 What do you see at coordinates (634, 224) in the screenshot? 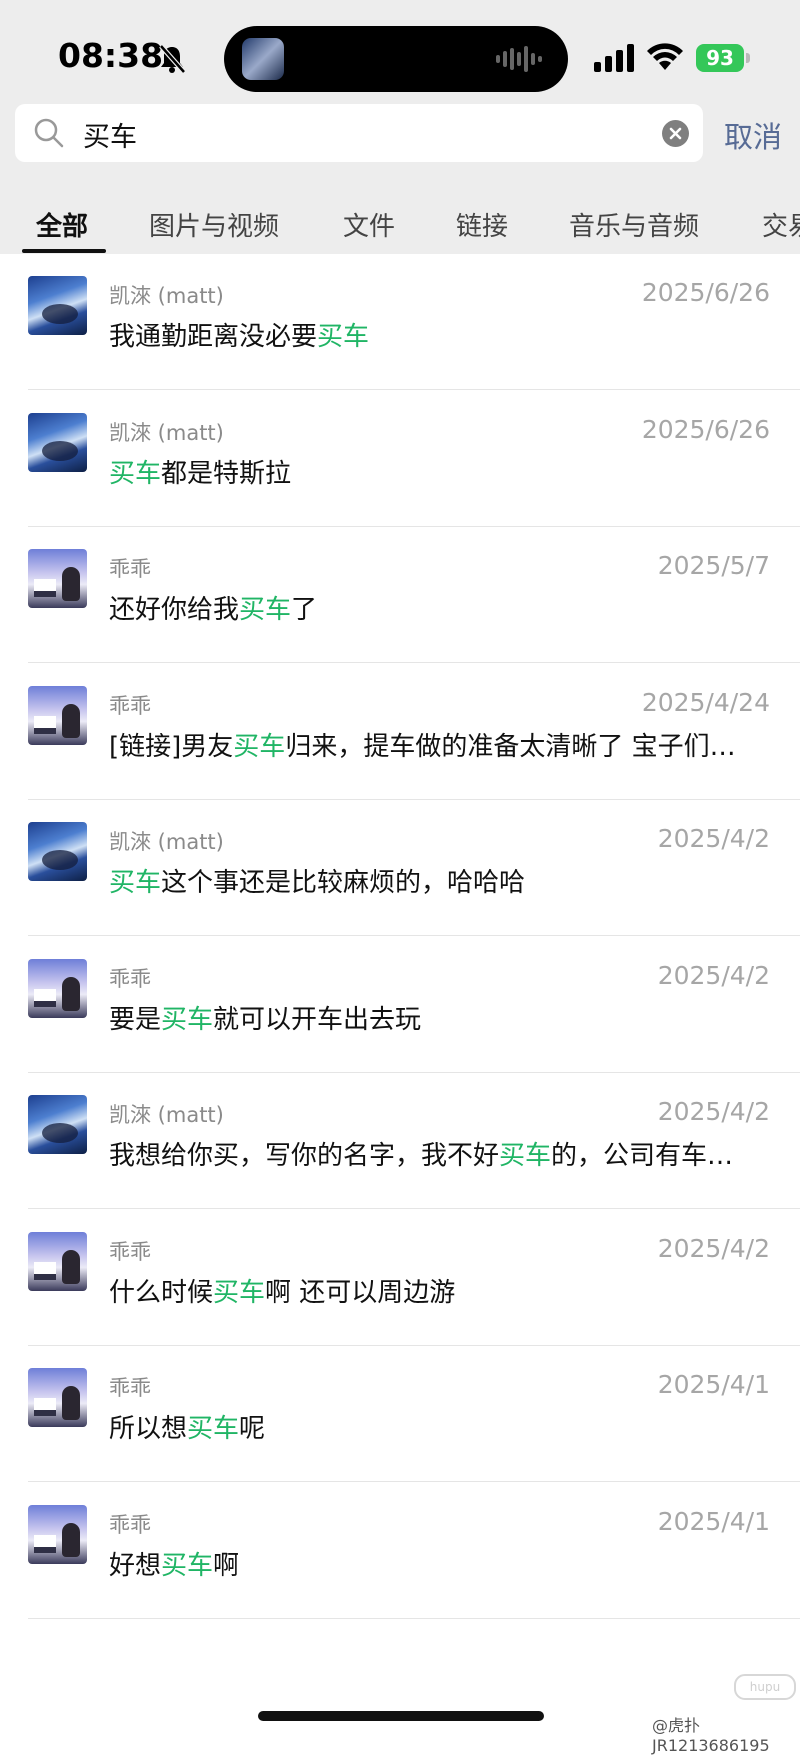
I see `tab-music-audio: 音乐与音频` at bounding box center [634, 224].